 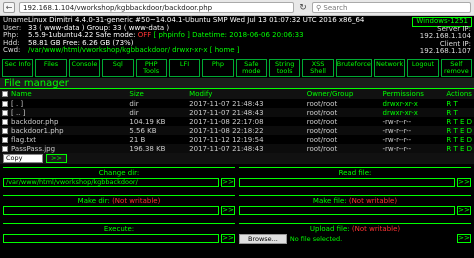 I want to click on menu-network: Network, so click(x=389, y=68).